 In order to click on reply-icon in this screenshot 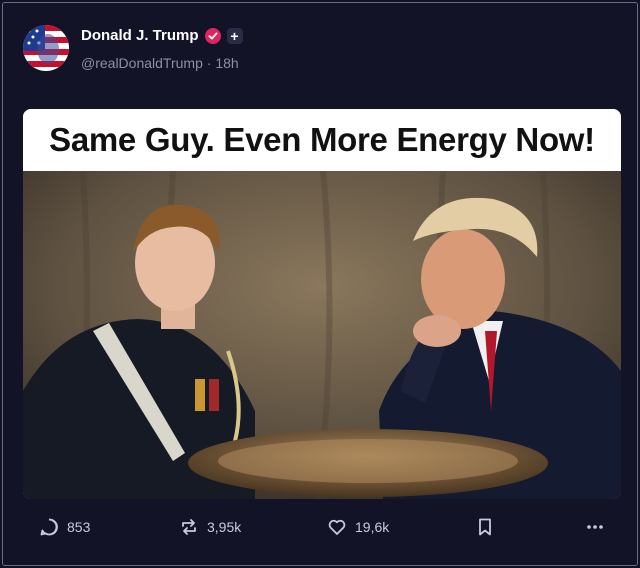, I will do `click(49, 527)`.